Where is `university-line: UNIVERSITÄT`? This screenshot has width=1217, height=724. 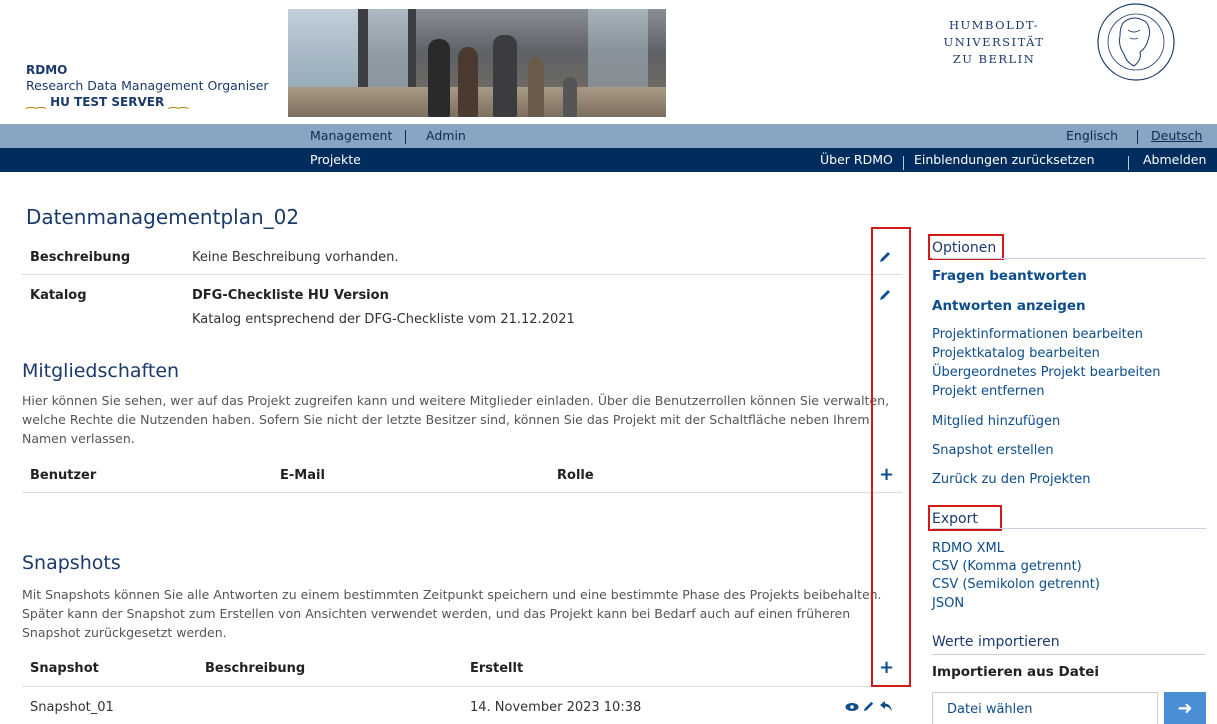
university-line: UNIVERSITÄT is located at coordinates (994, 42).